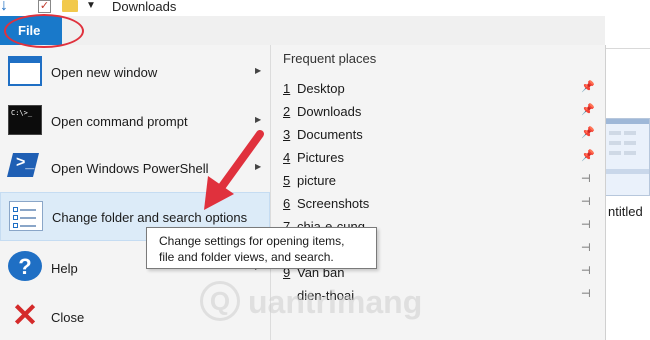 The width and height of the screenshot is (650, 340). Describe the element at coordinates (25, 266) in the screenshot. I see `help-icon: ?` at that location.